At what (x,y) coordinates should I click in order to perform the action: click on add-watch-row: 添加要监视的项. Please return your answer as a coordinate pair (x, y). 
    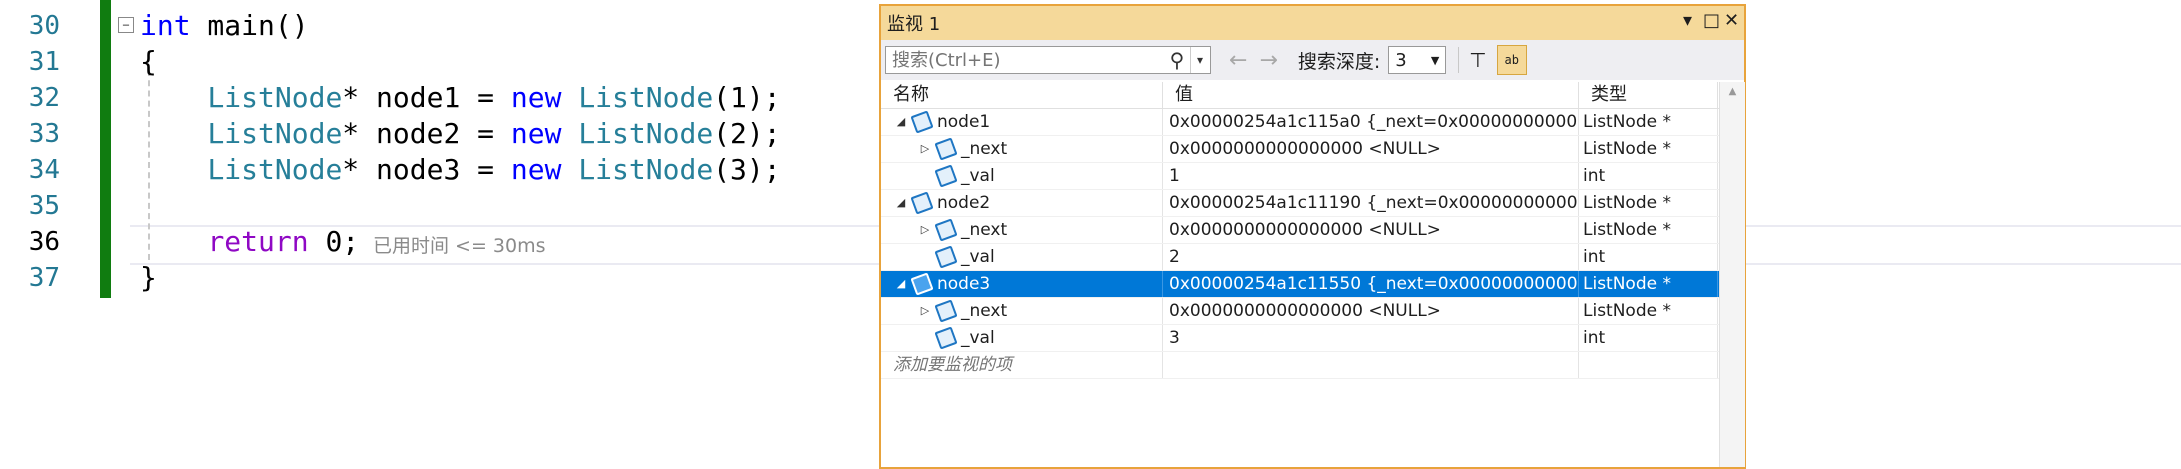
    Looking at the image, I should click on (1312, 365).